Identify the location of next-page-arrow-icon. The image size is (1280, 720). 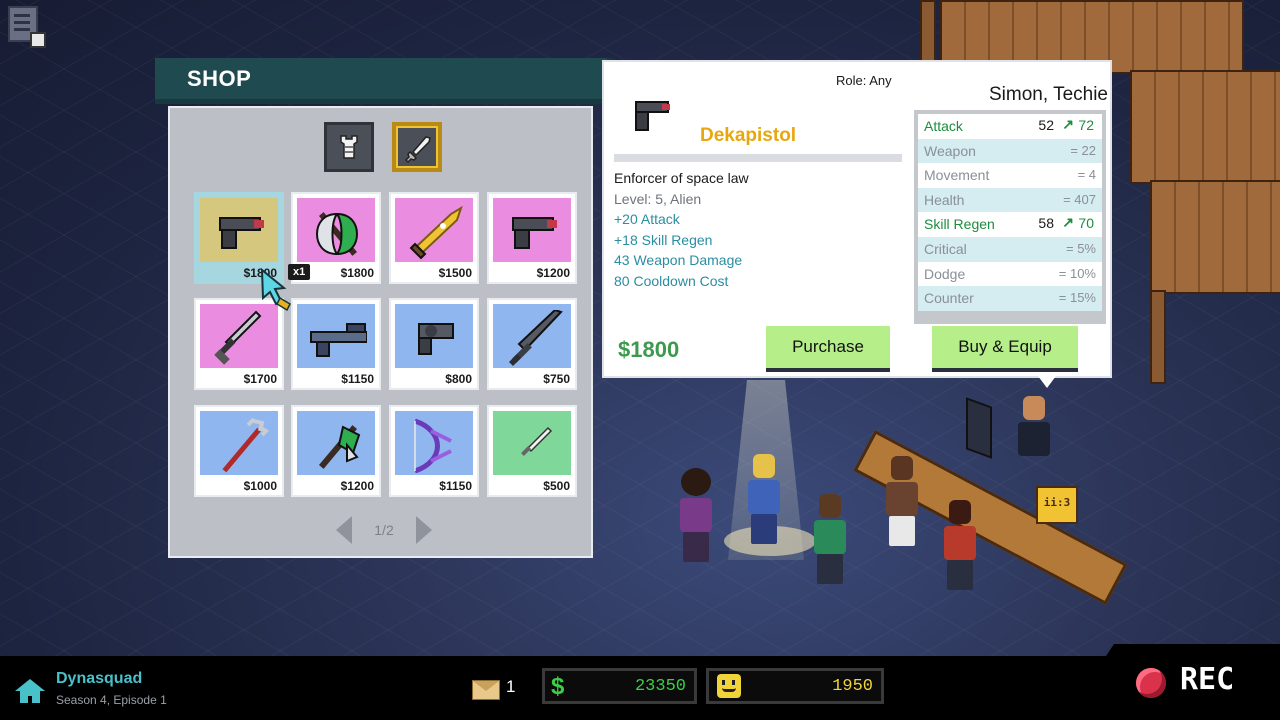
(424, 530).